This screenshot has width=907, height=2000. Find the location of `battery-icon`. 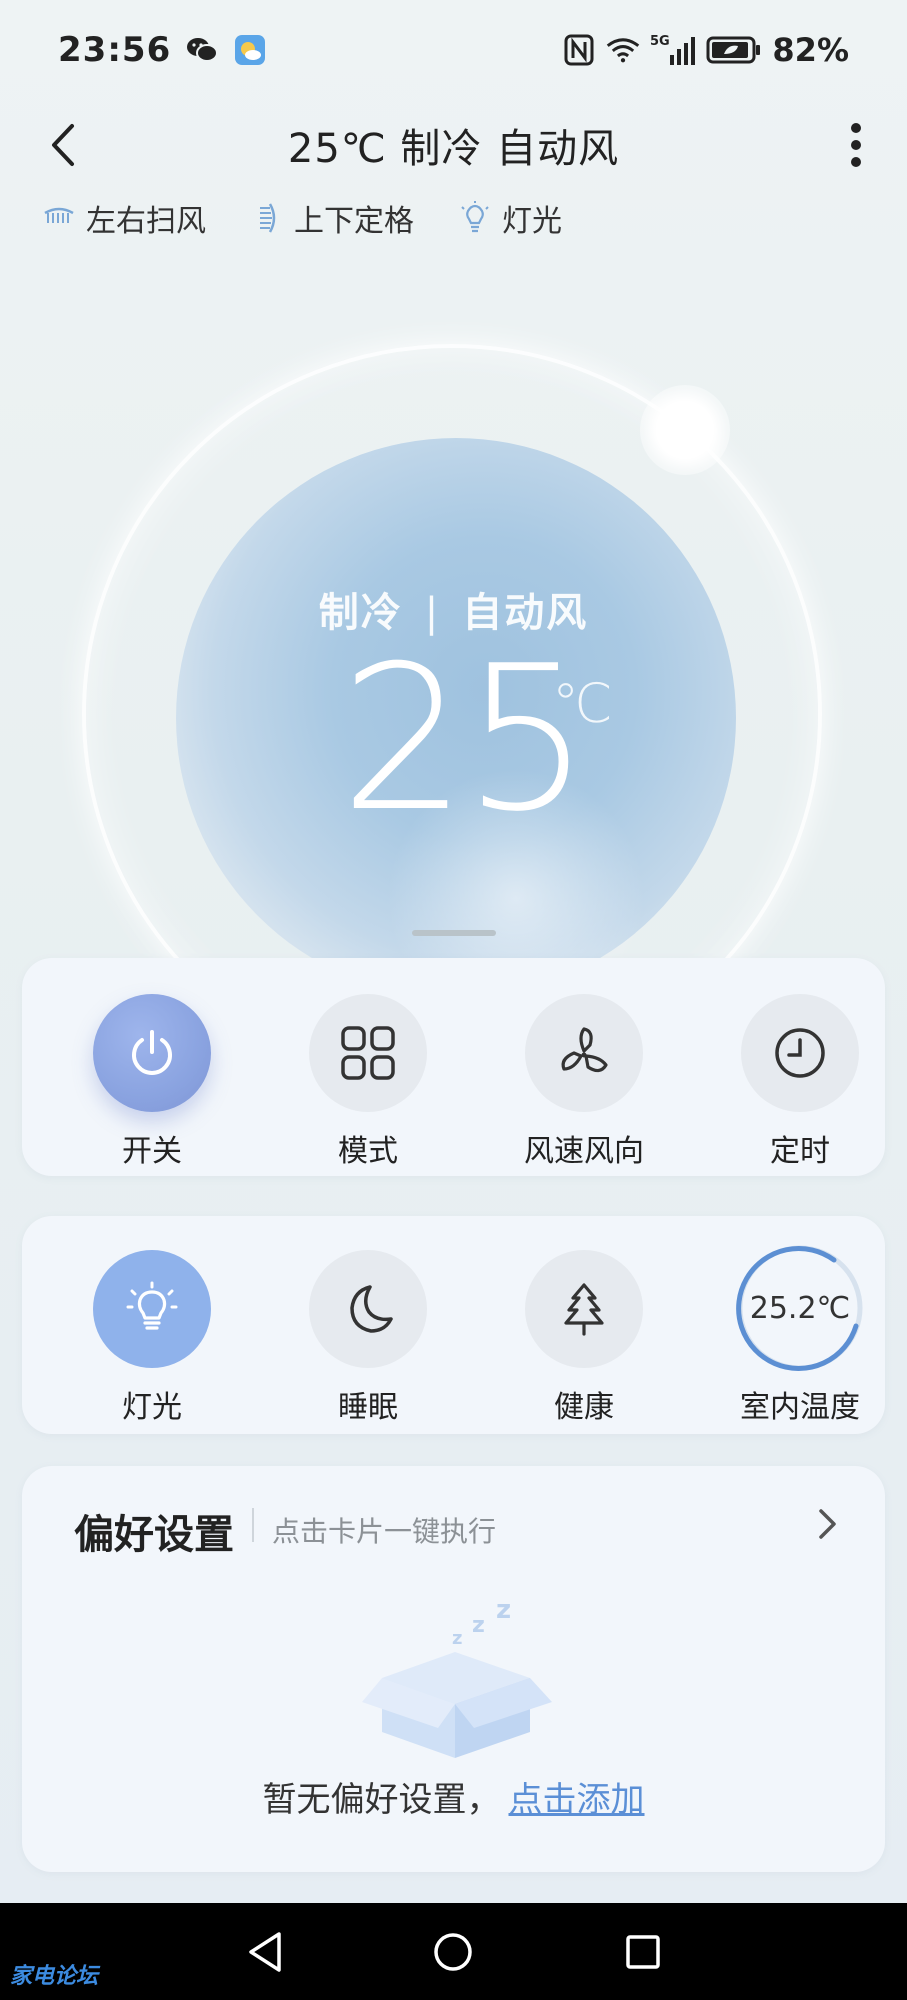

battery-icon is located at coordinates (734, 50).